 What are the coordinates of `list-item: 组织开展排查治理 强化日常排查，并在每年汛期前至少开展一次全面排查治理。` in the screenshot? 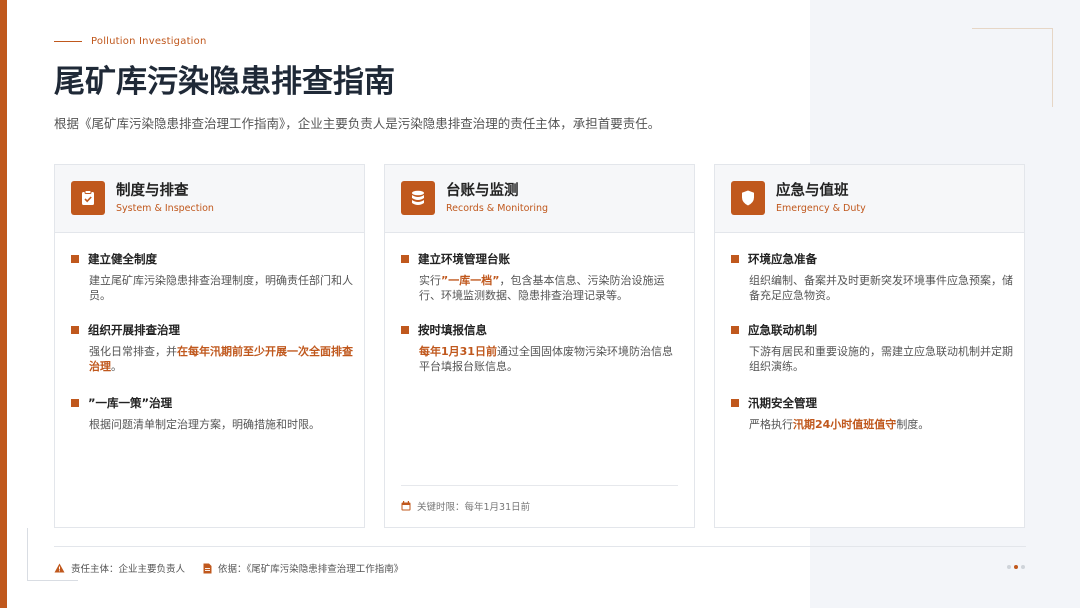 It's located at (212, 348).